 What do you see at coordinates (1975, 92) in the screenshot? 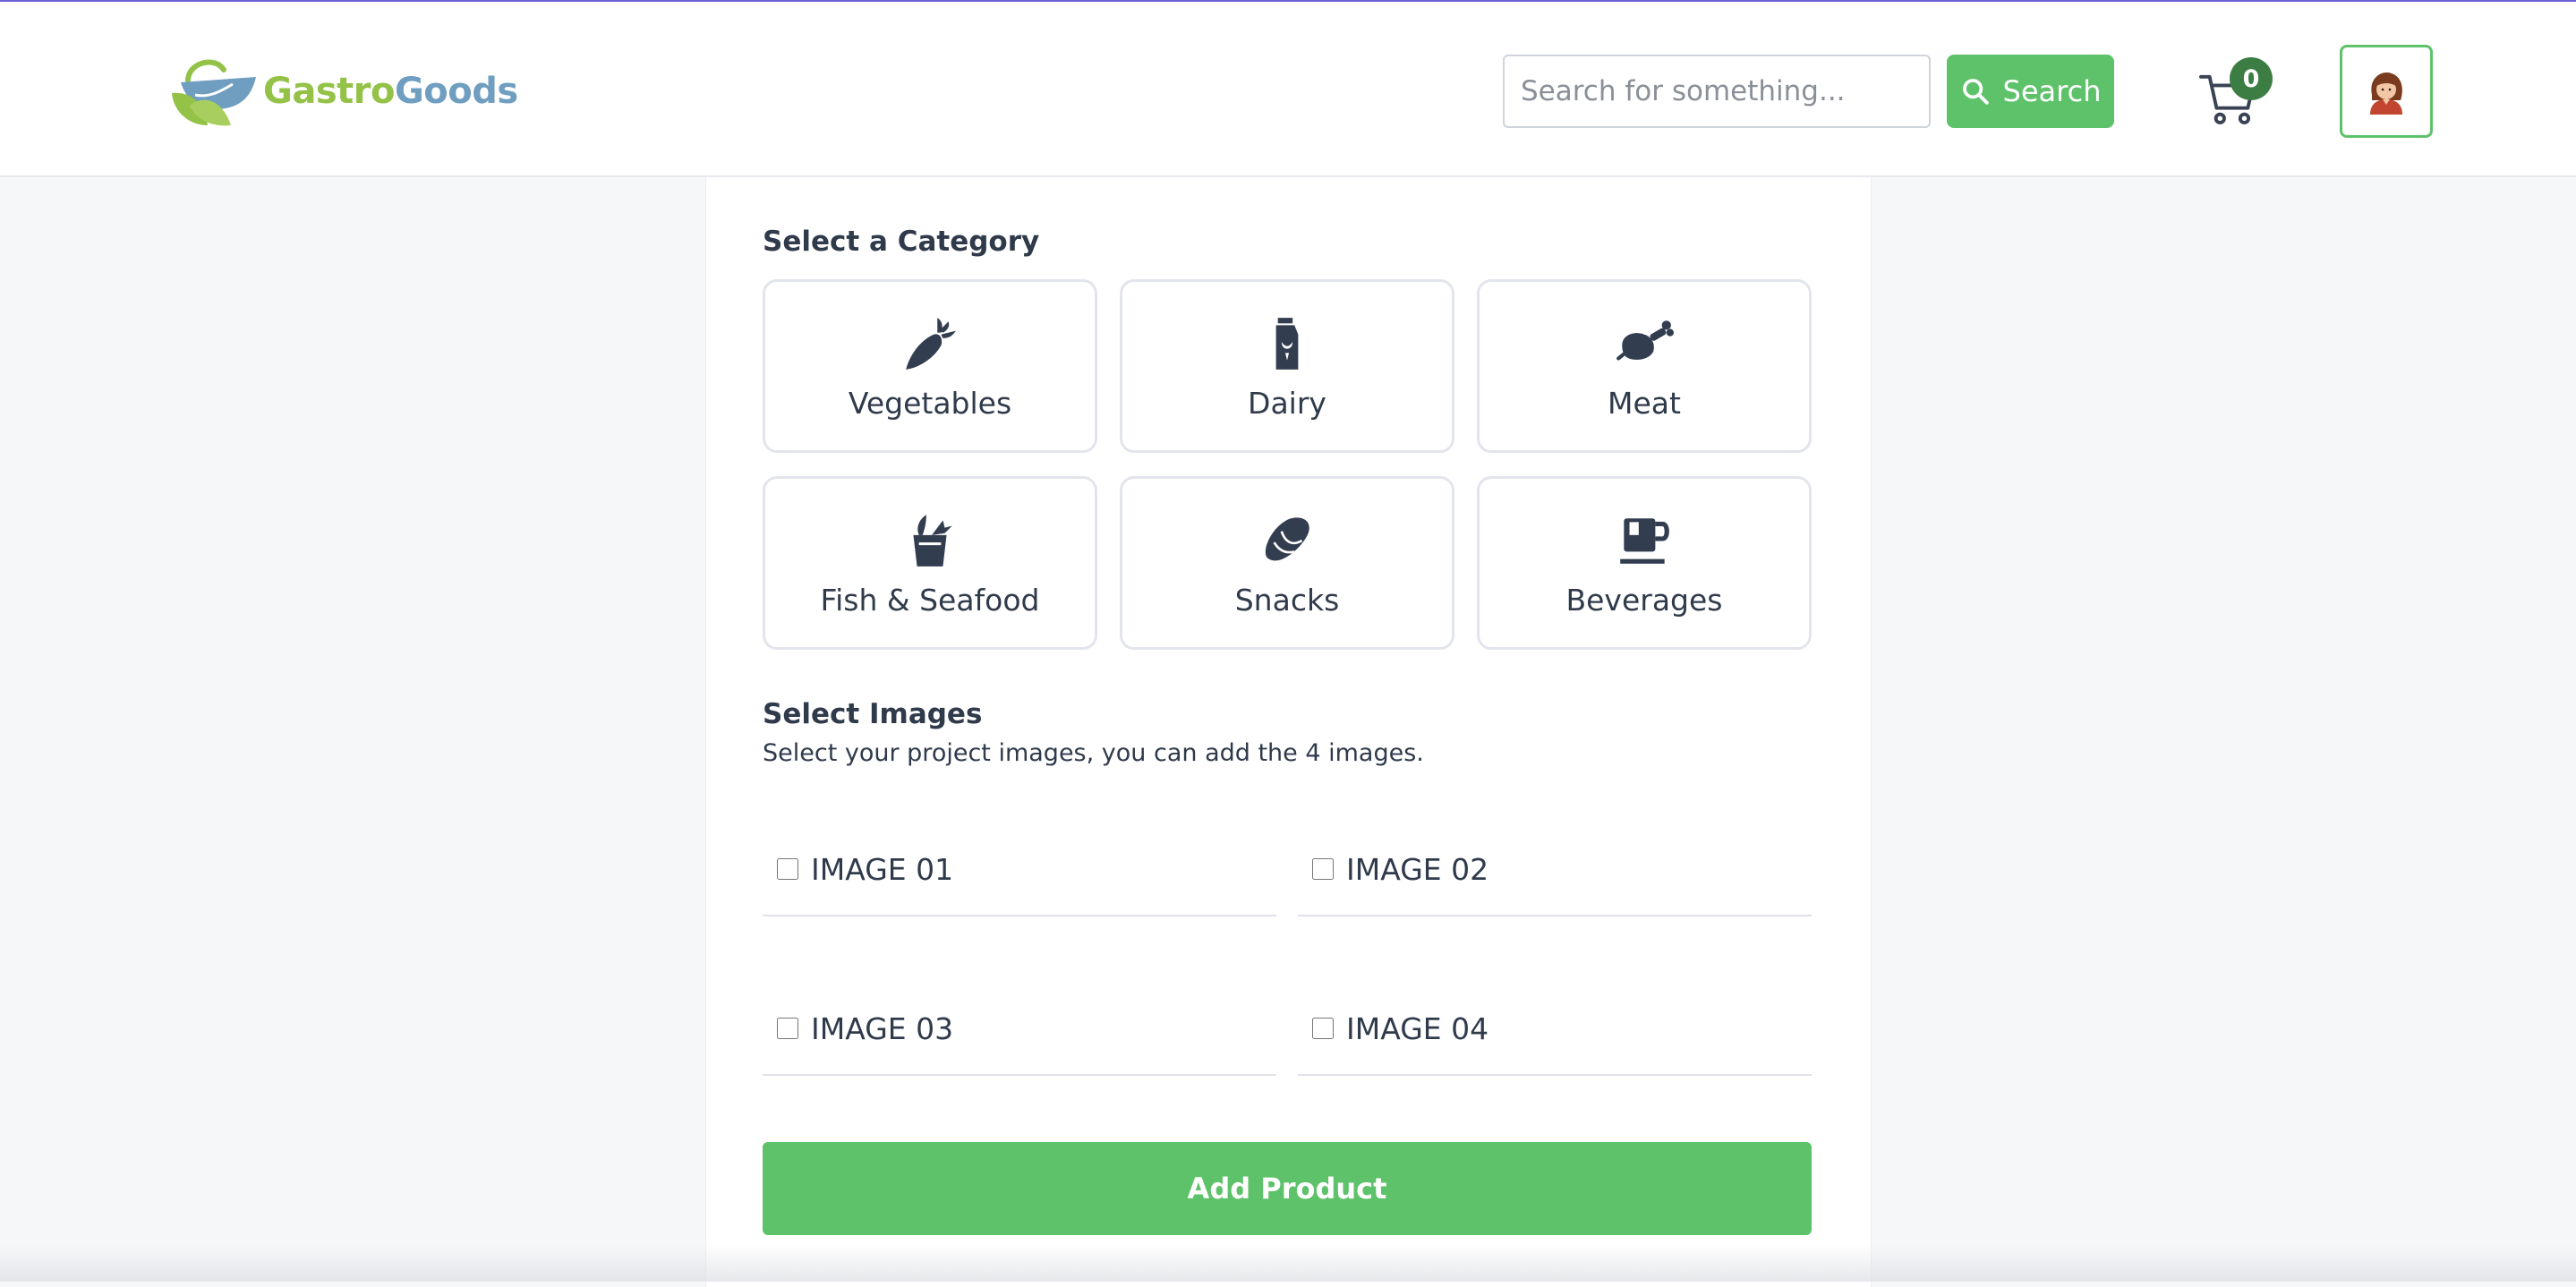
I see `search-icon` at bounding box center [1975, 92].